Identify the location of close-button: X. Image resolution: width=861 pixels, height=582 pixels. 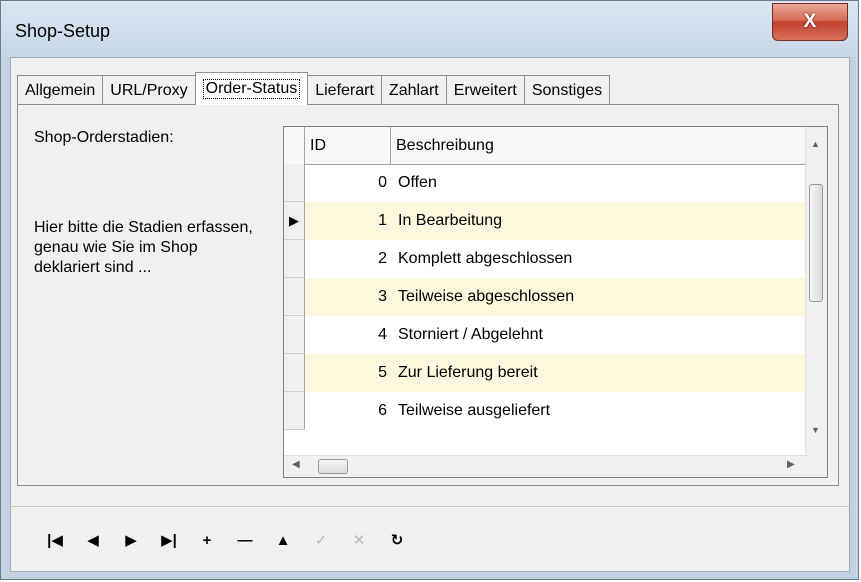
(810, 22).